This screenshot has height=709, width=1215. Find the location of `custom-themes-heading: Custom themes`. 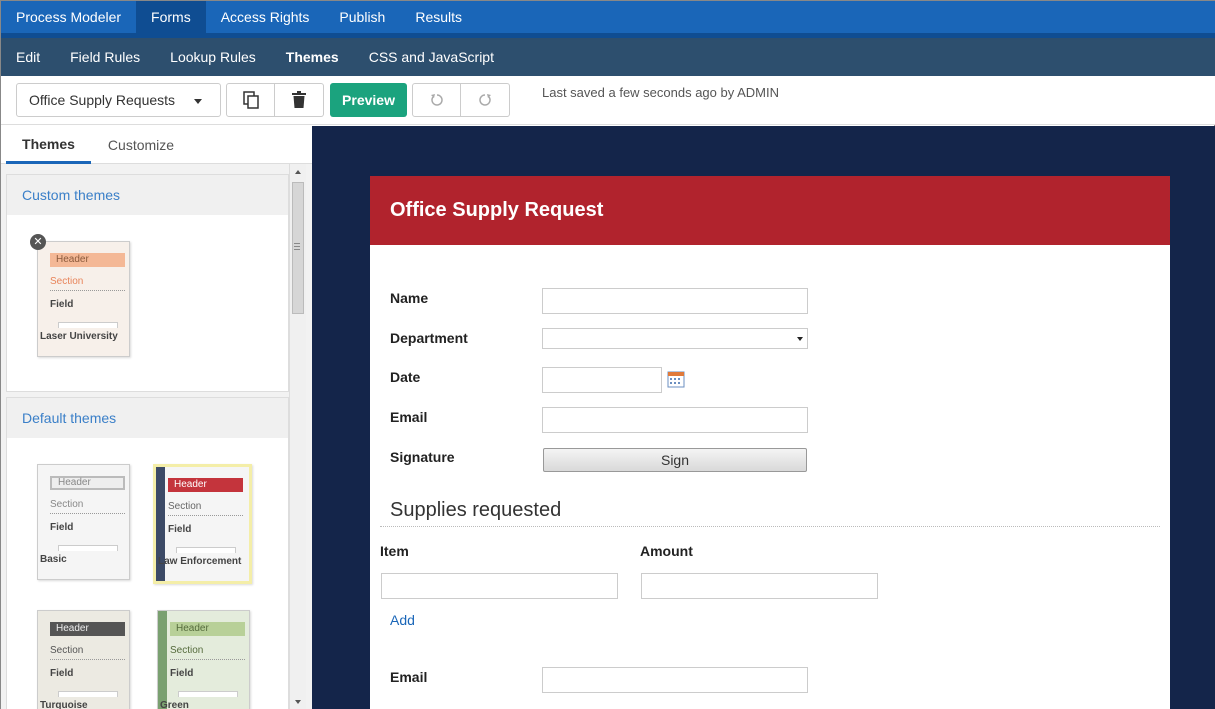

custom-themes-heading: Custom themes is located at coordinates (147, 195).